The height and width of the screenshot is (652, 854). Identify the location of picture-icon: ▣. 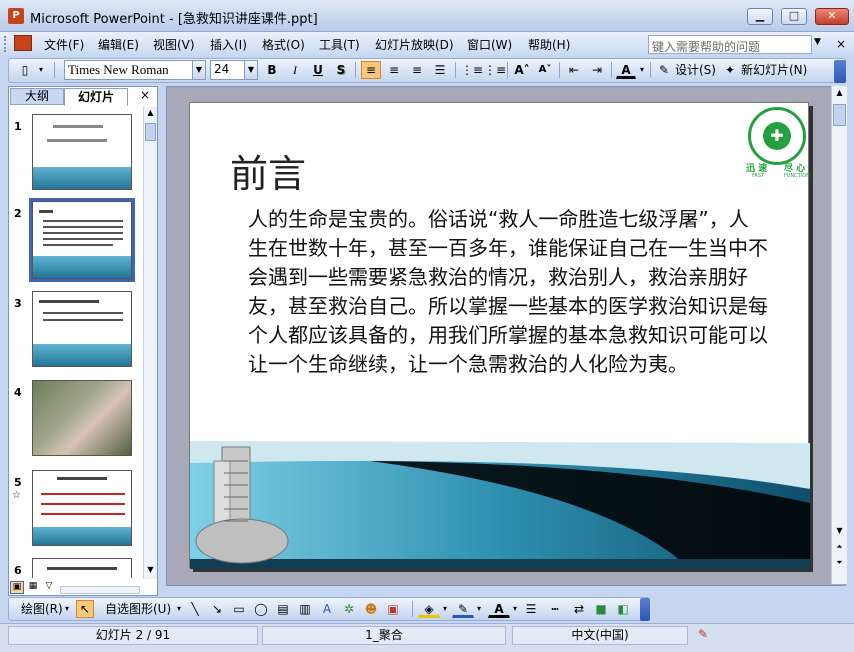
(393, 609).